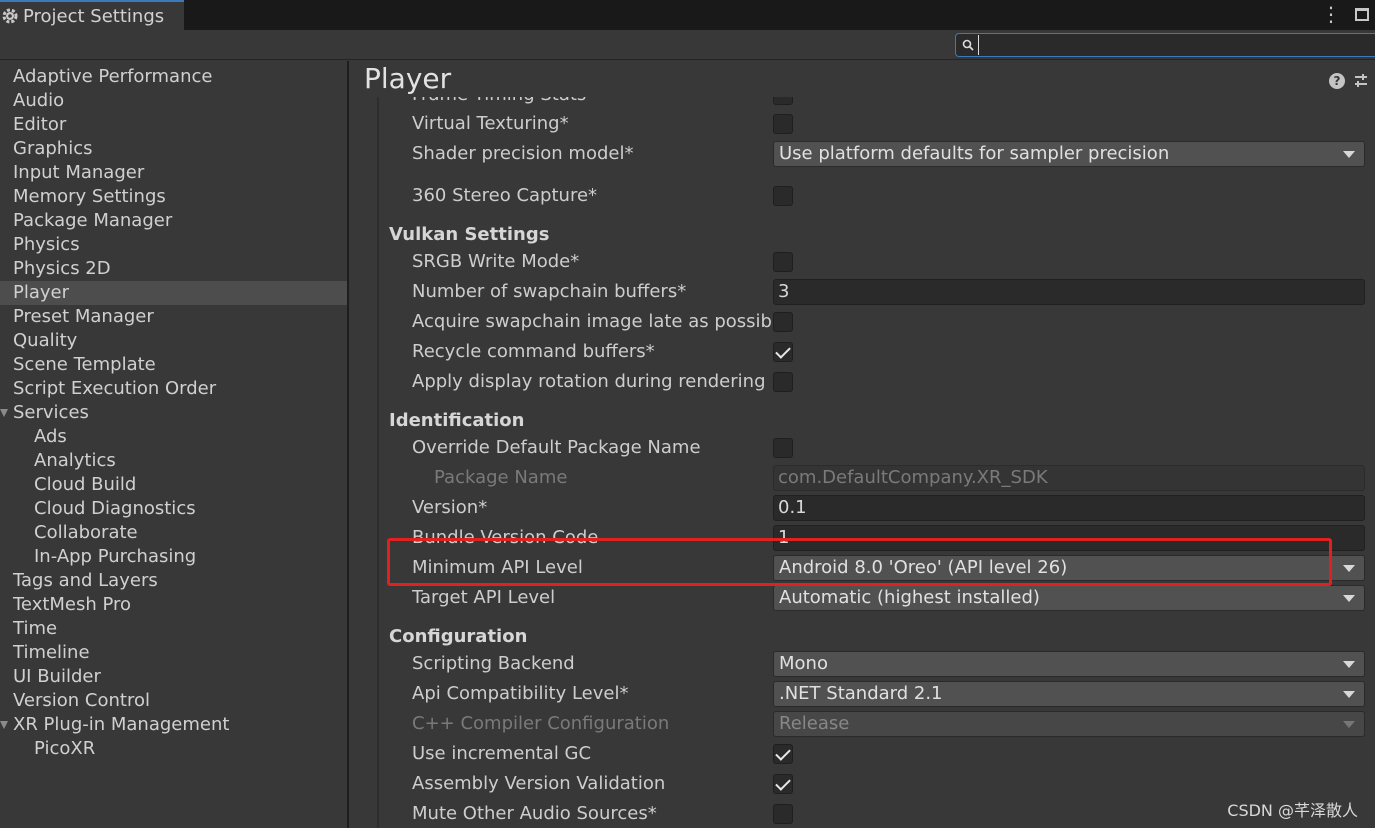 The width and height of the screenshot is (1375, 828). I want to click on kebab-menu-icon: ⋮, so click(1331, 14).